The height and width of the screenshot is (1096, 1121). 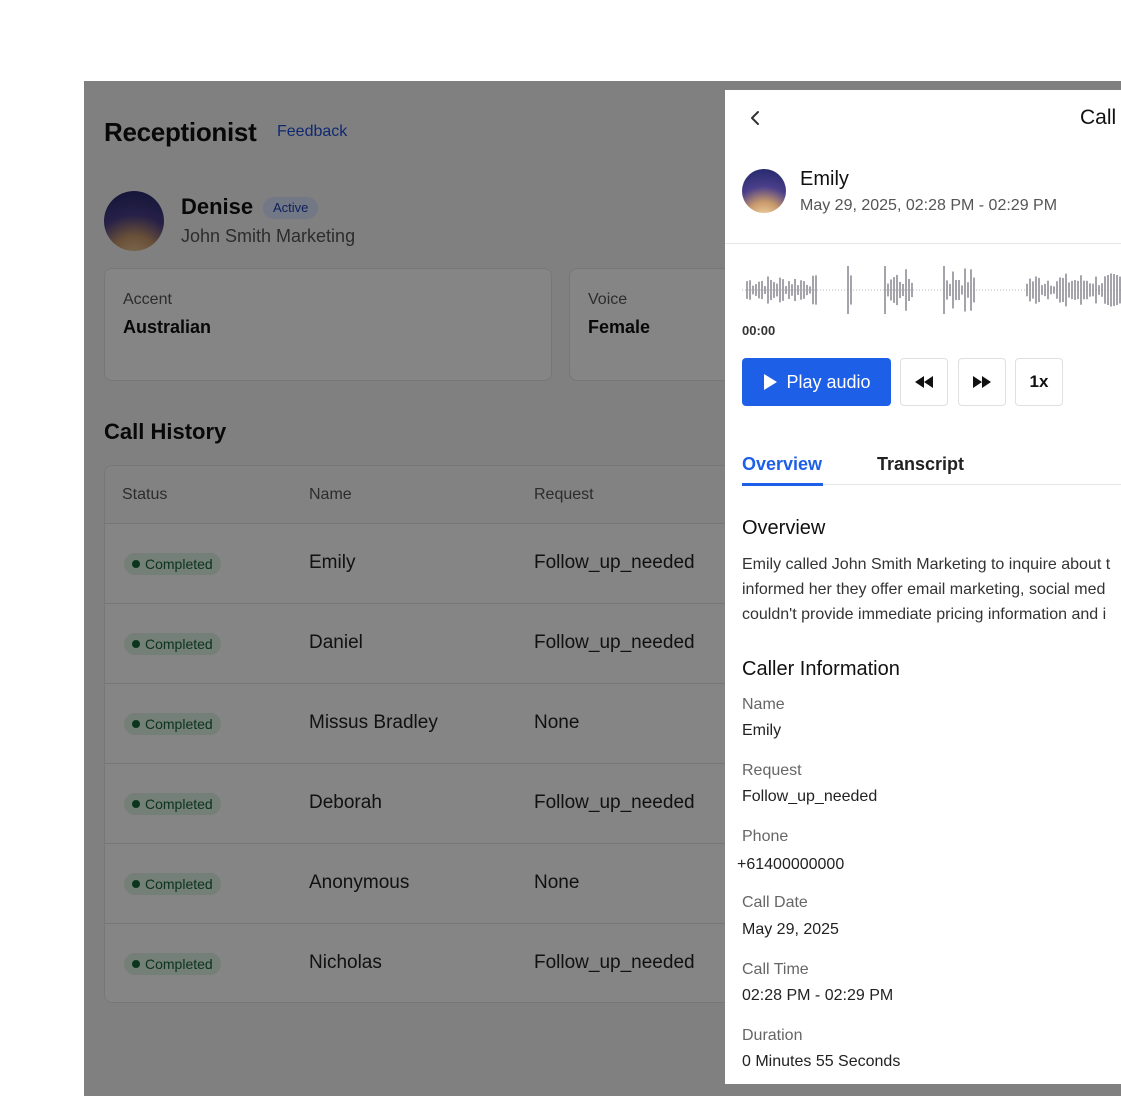 I want to click on info-label-name: Name, so click(x=763, y=704).